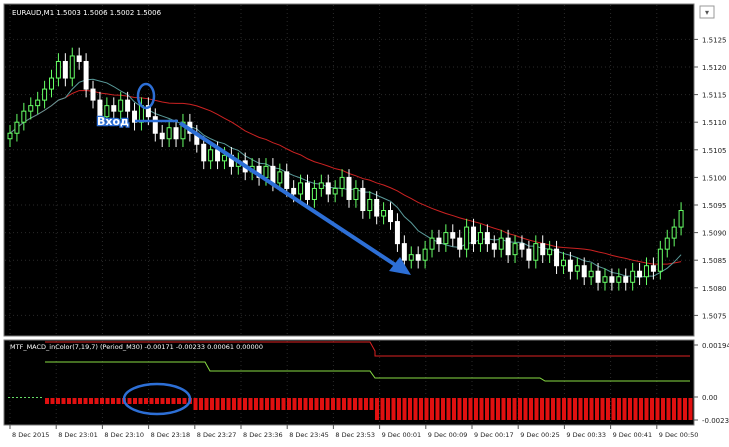  I want to click on time-label: 8 Dec 2015, so click(30, 435).